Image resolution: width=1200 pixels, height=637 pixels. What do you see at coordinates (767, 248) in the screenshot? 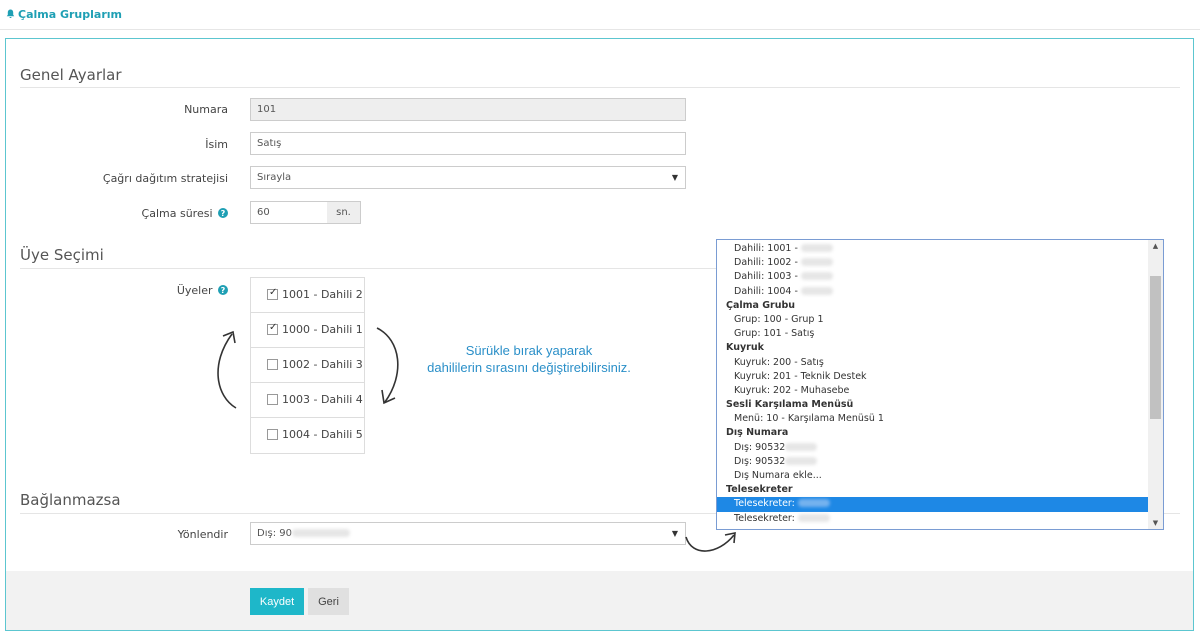
I see `dropdown-option-label: Dahili: 1001 -` at bounding box center [767, 248].